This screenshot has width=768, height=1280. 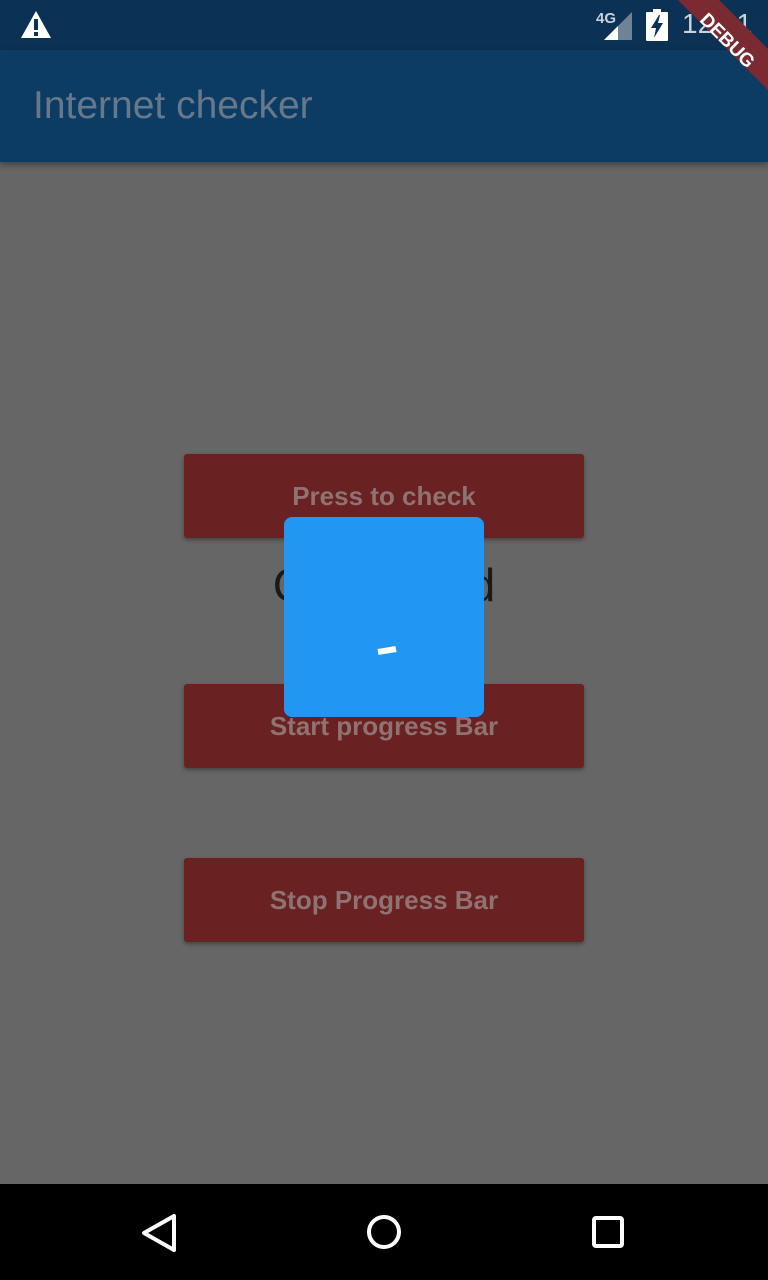 I want to click on recents-icon, so click(x=608, y=1233).